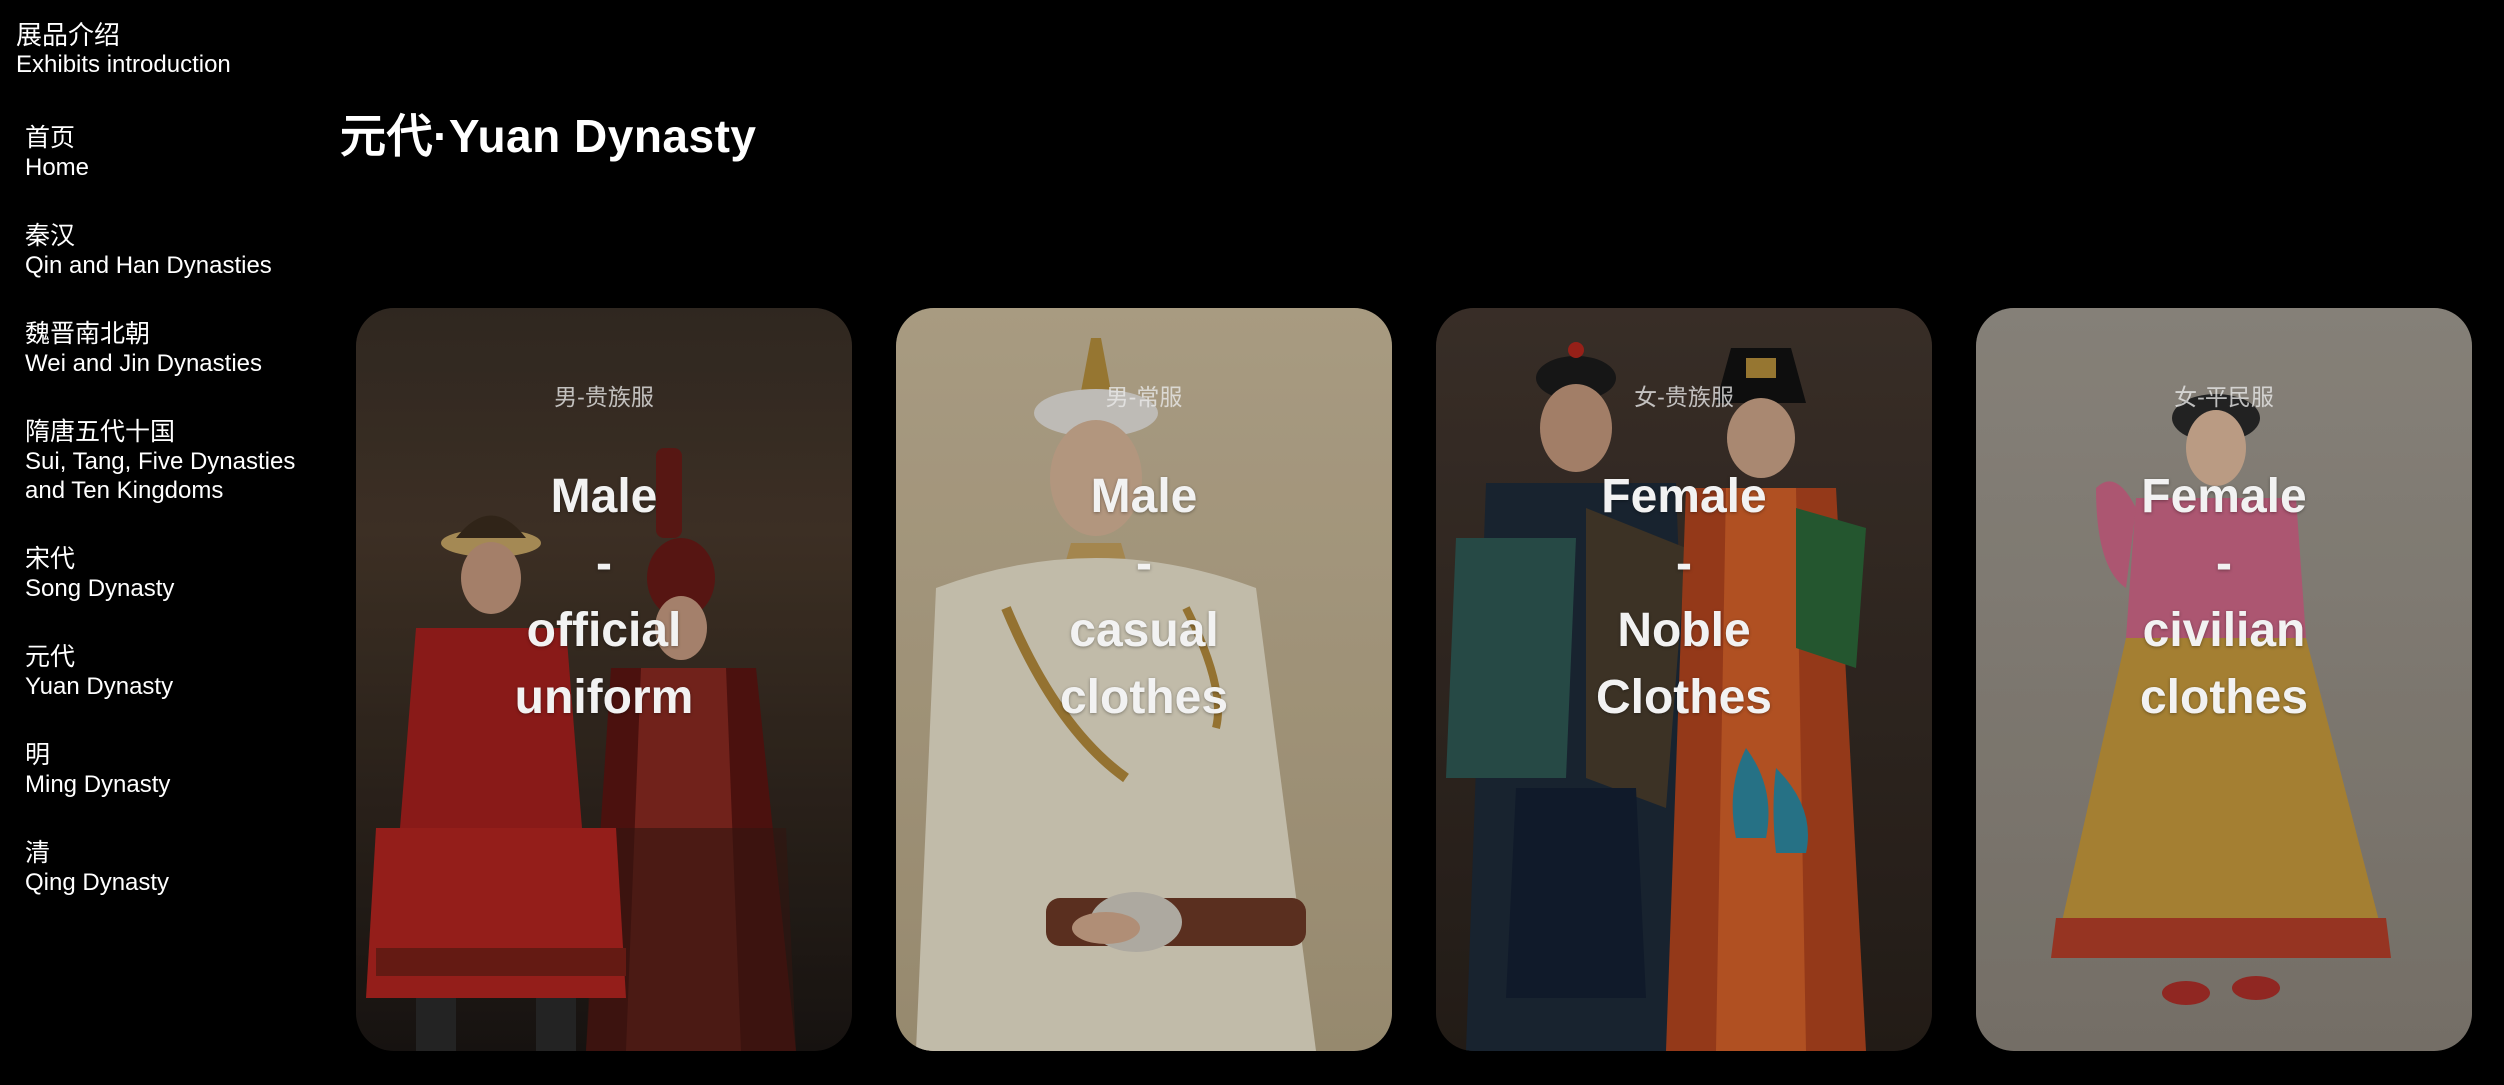  I want to click on sidebar-item-label-zh: 魏晋南北朝, so click(88, 334).